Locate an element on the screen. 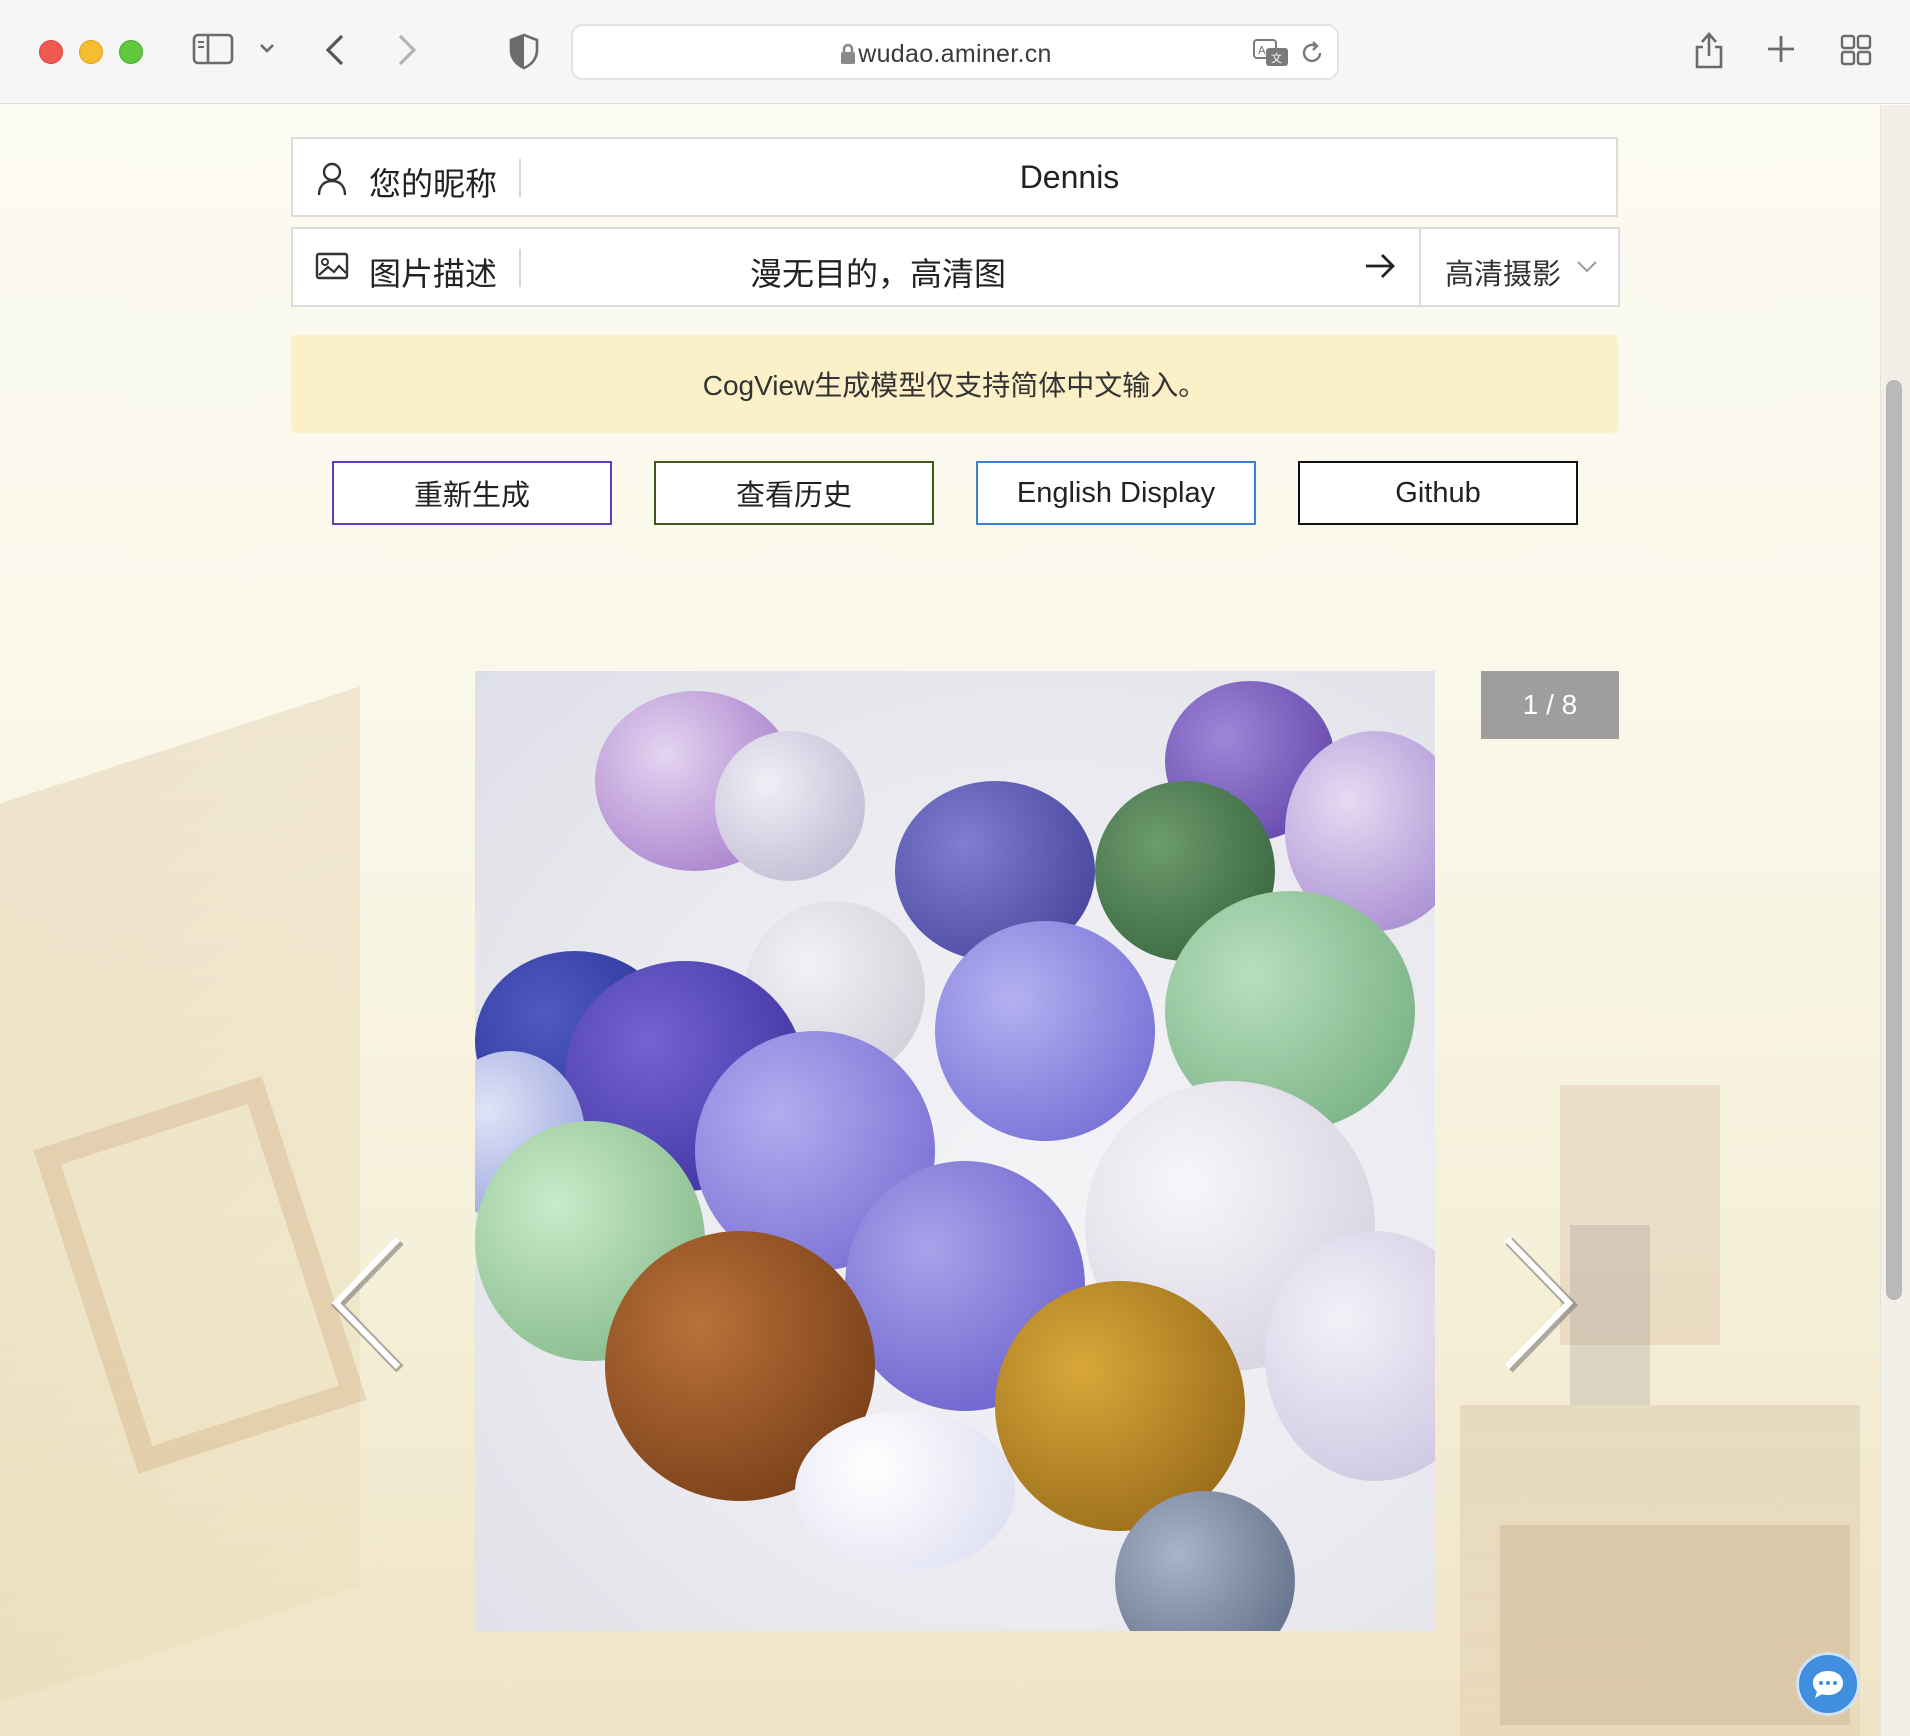 The height and width of the screenshot is (1736, 1910). prompt-label: 图片描述 is located at coordinates (433, 274).